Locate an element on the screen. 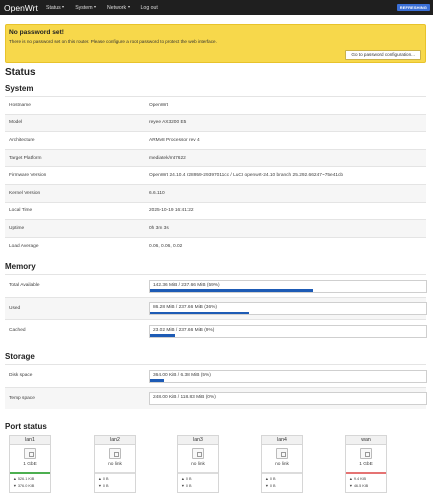 Image resolution: width=433 pixels, height=500 pixels. table-row: Hostname OpenWrt is located at coordinates (215, 105).